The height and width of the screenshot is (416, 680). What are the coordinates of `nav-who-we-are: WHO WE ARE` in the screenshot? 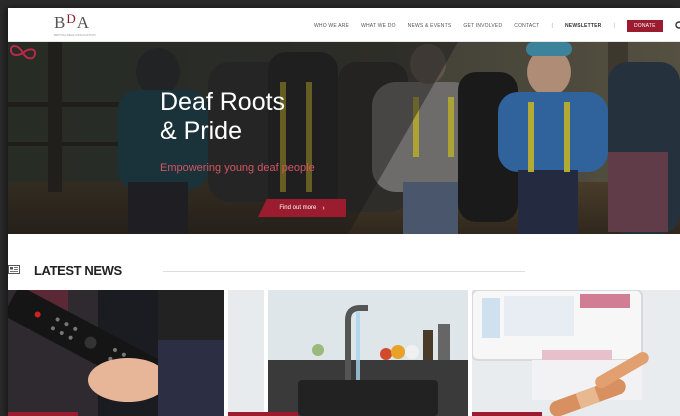 It's located at (331, 26).